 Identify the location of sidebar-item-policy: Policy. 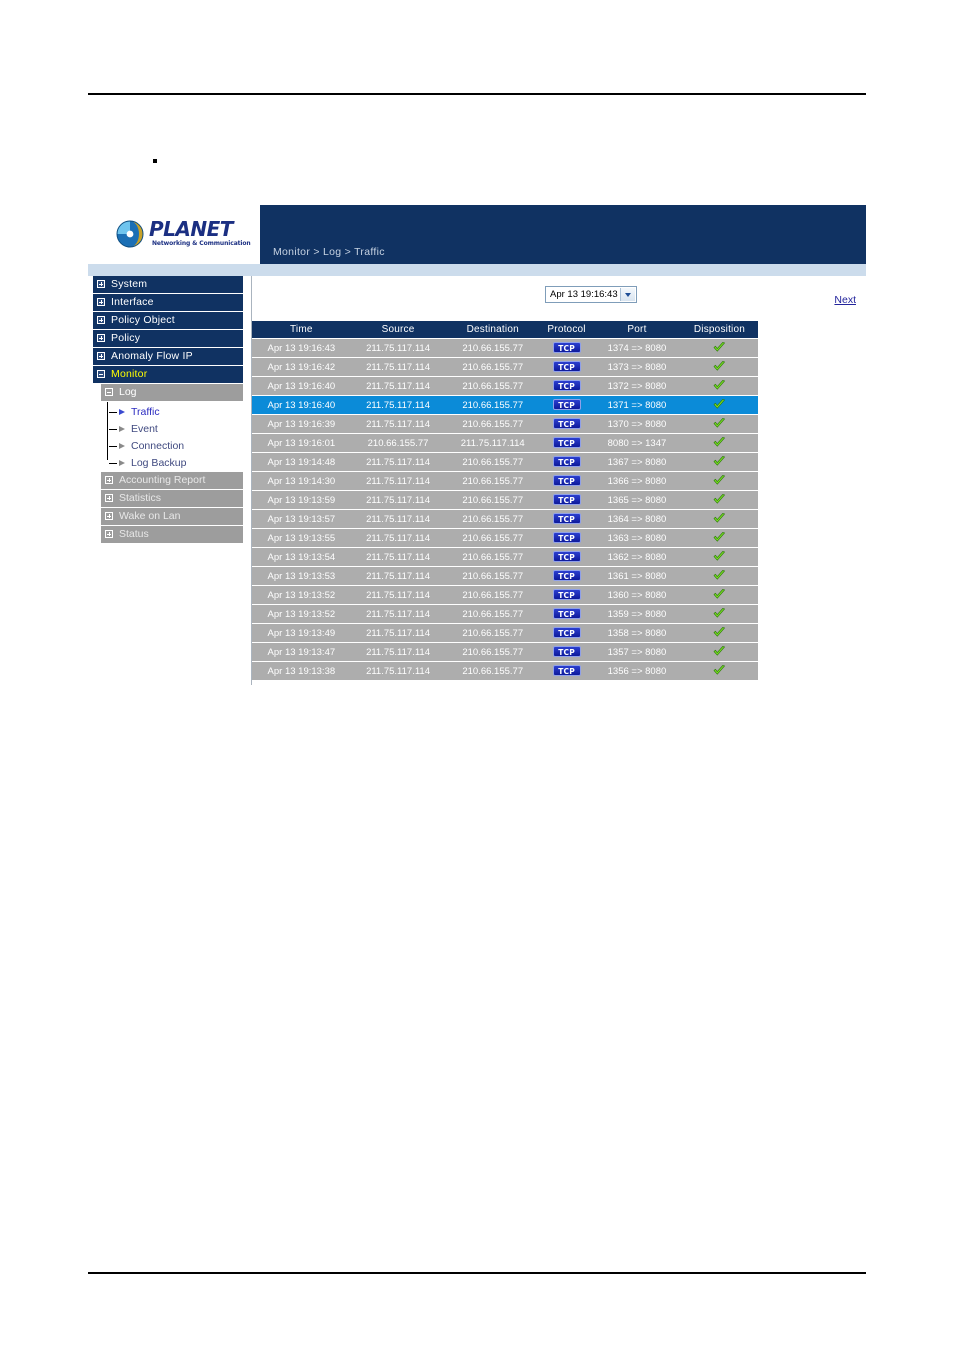
(168, 338).